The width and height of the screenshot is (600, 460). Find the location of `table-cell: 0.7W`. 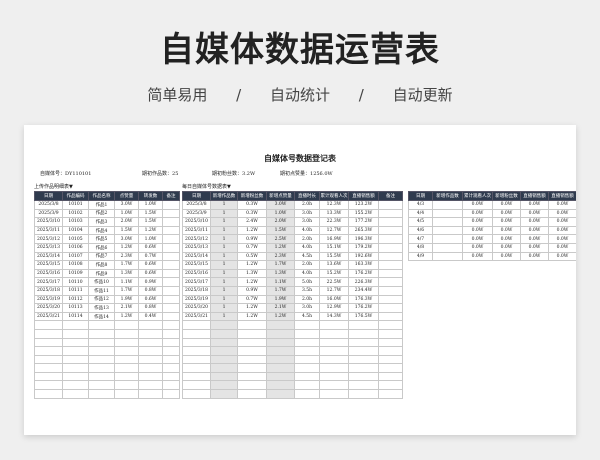

table-cell: 0.7W is located at coordinates (252, 247).